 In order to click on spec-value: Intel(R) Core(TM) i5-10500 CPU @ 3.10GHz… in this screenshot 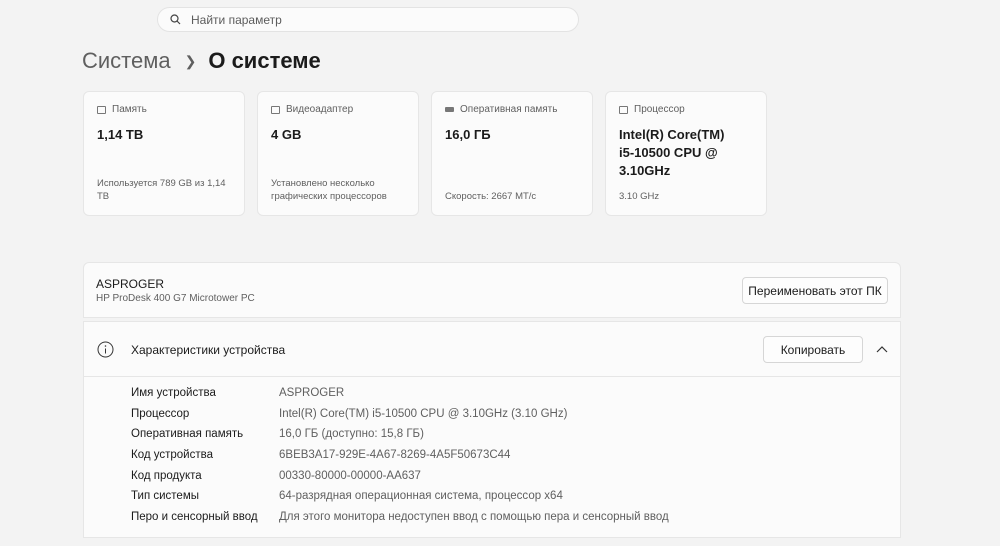, I will do `click(423, 414)`.